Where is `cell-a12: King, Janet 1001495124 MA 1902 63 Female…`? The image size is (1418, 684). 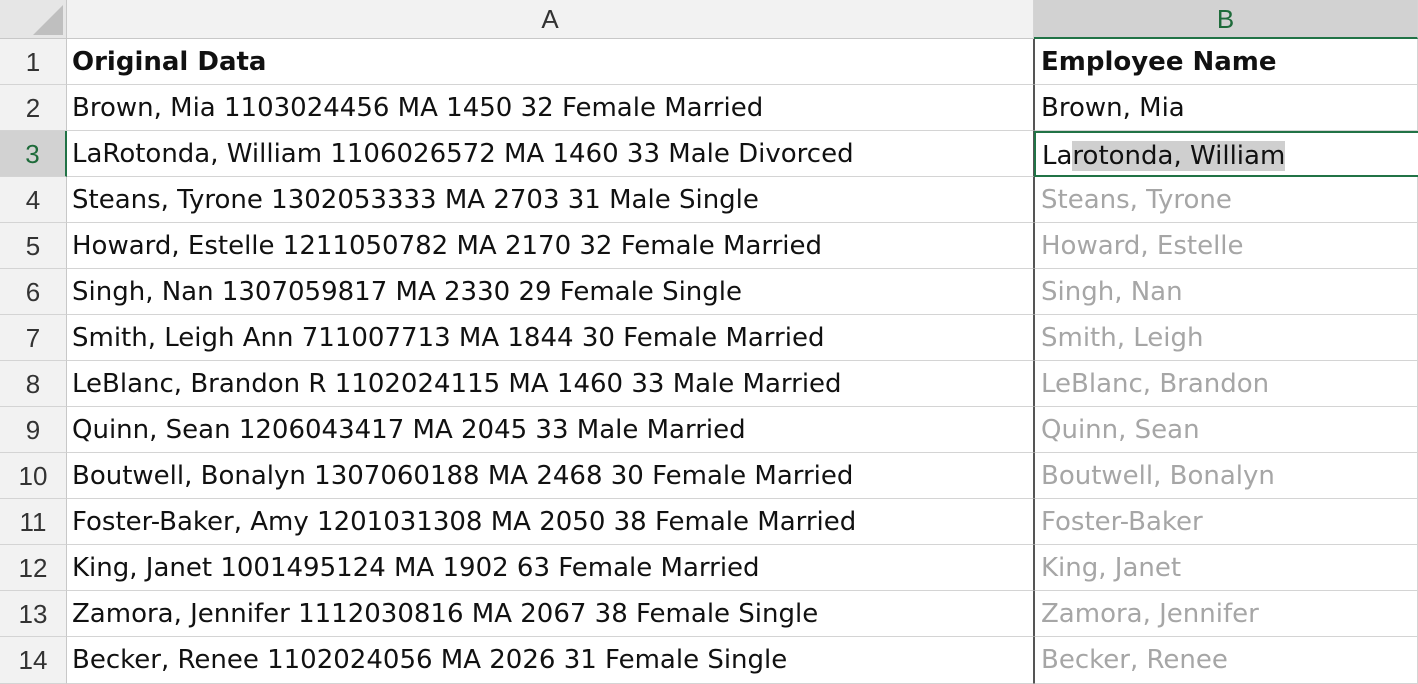
cell-a12: King, Janet 1001495124 MA 1902 63 Female… is located at coordinates (550, 568).